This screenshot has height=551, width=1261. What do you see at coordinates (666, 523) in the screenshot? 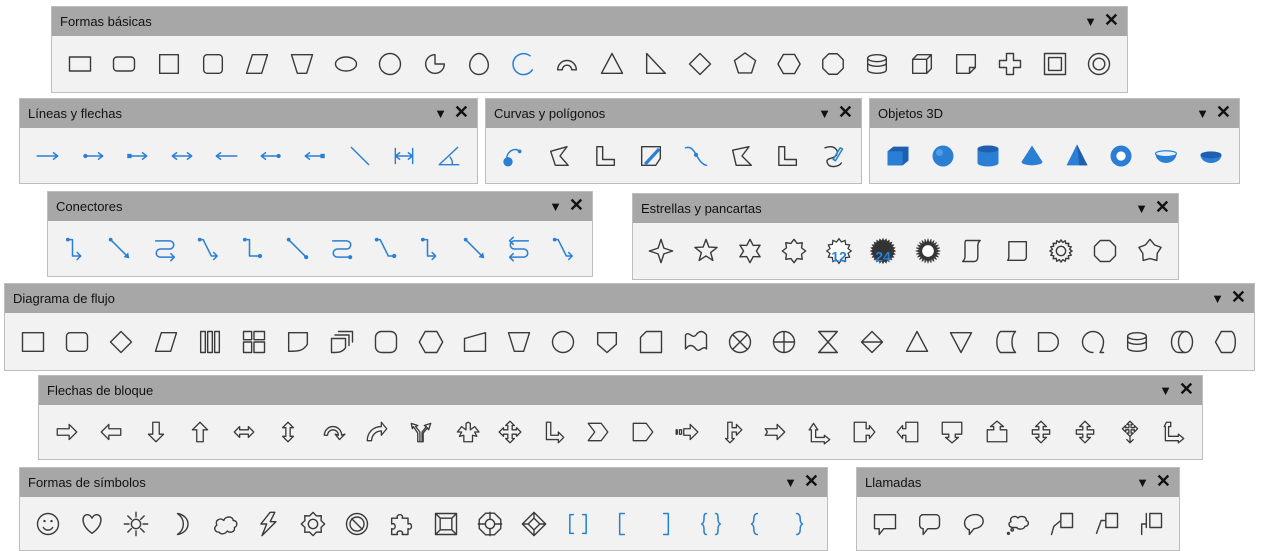
I see `right-bracket-button` at bounding box center [666, 523].